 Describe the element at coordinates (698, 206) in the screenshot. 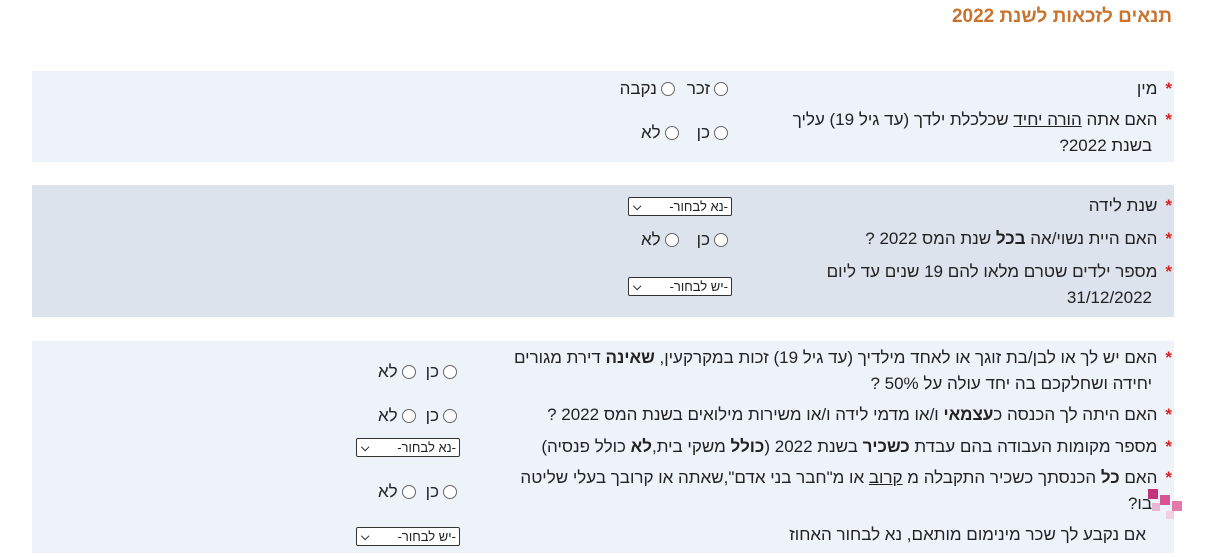

I see `birth-year-select-value: -נא לבחור-` at that location.